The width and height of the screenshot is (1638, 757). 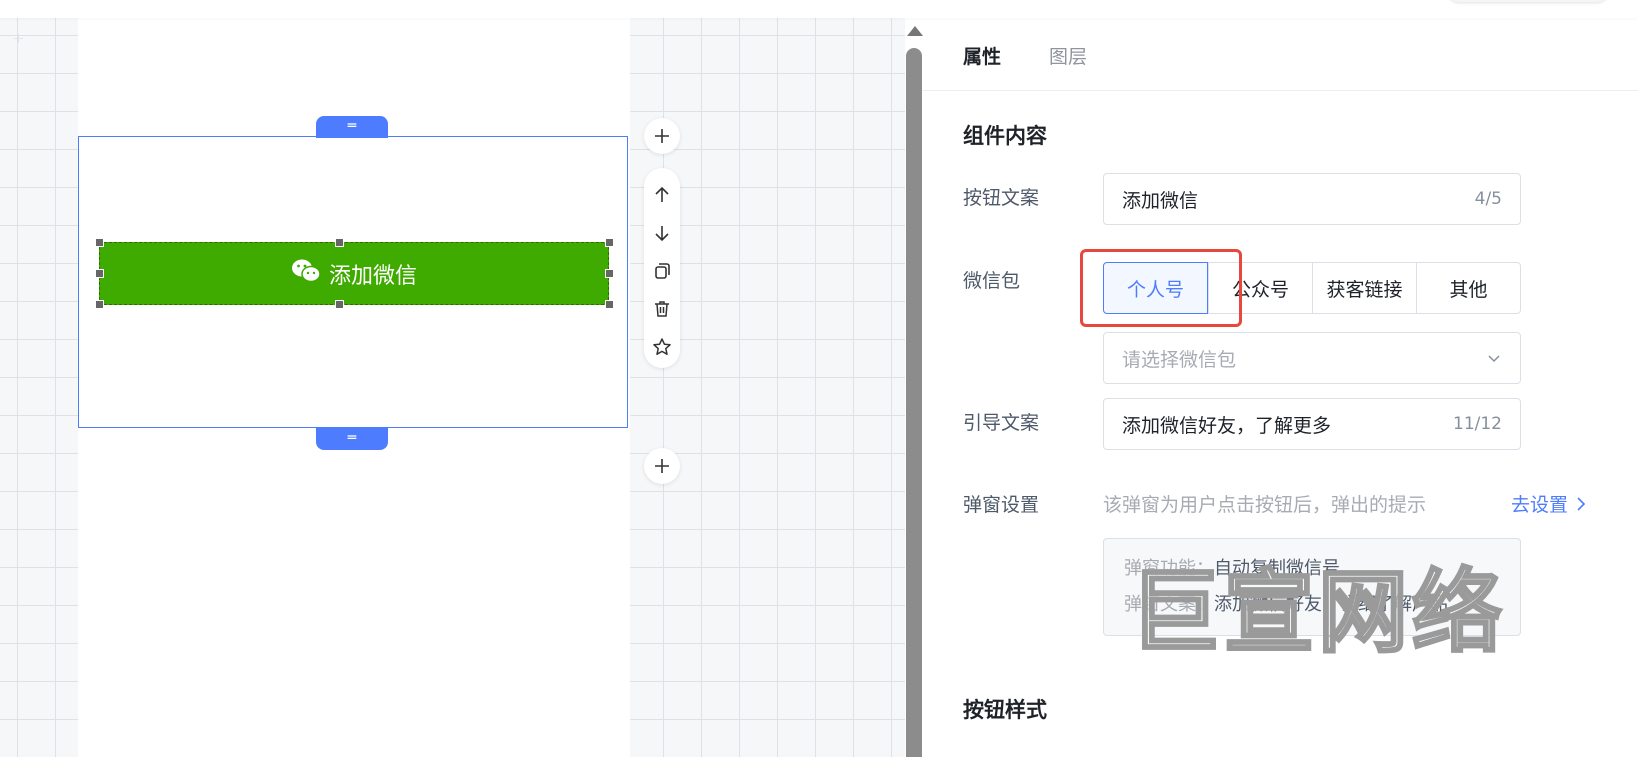 What do you see at coordinates (1528, 1) in the screenshot?
I see `top-bar-pill` at bounding box center [1528, 1].